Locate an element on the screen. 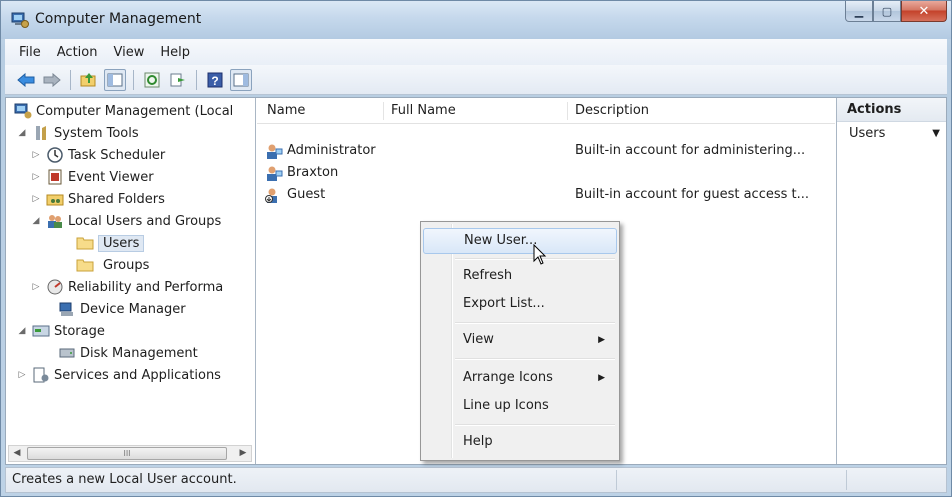  back-button is located at coordinates (26, 80).